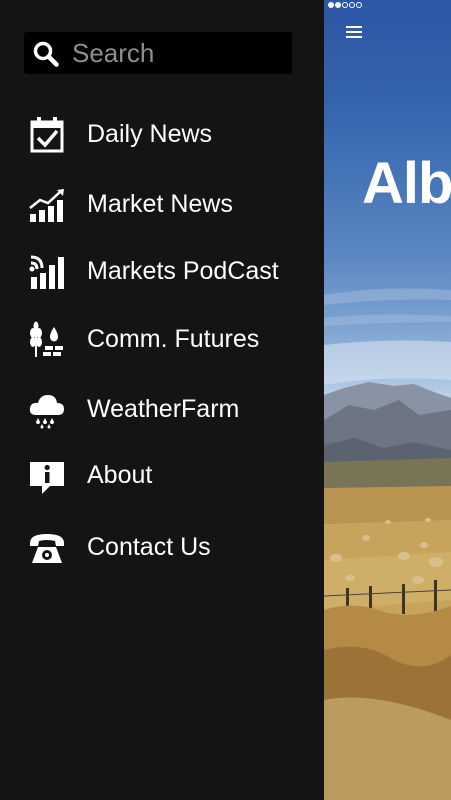  I want to click on menu-item-markets-podcast: Markets PodCast, so click(162, 271).